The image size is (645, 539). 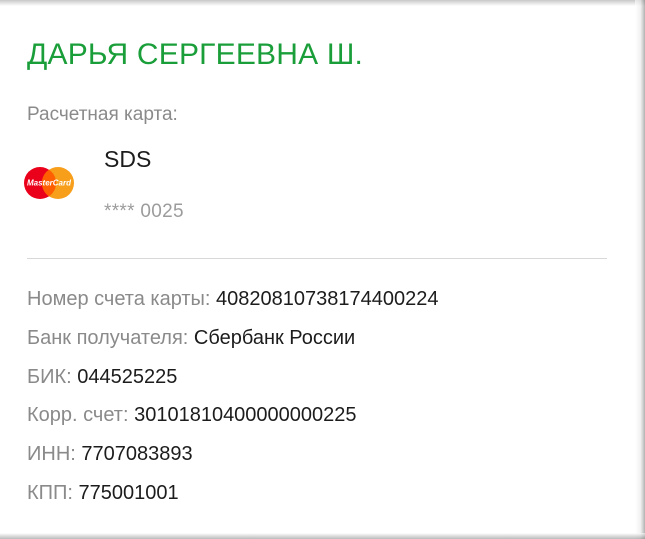 What do you see at coordinates (233, 461) in the screenshot?
I see `detail-row-inn: ИНН: 7707083893` at bounding box center [233, 461].